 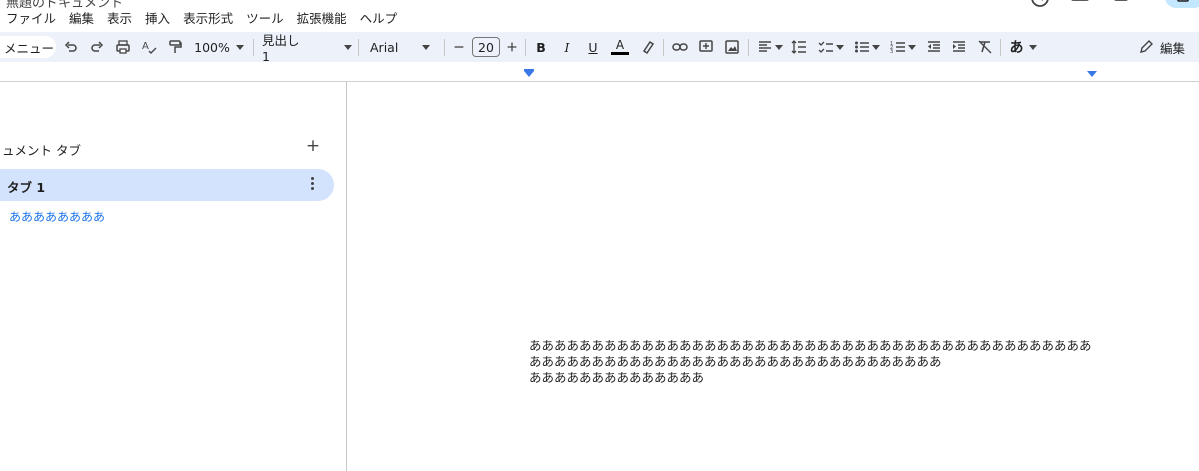 What do you see at coordinates (312, 185) in the screenshot?
I see `more-vert-icon` at bounding box center [312, 185].